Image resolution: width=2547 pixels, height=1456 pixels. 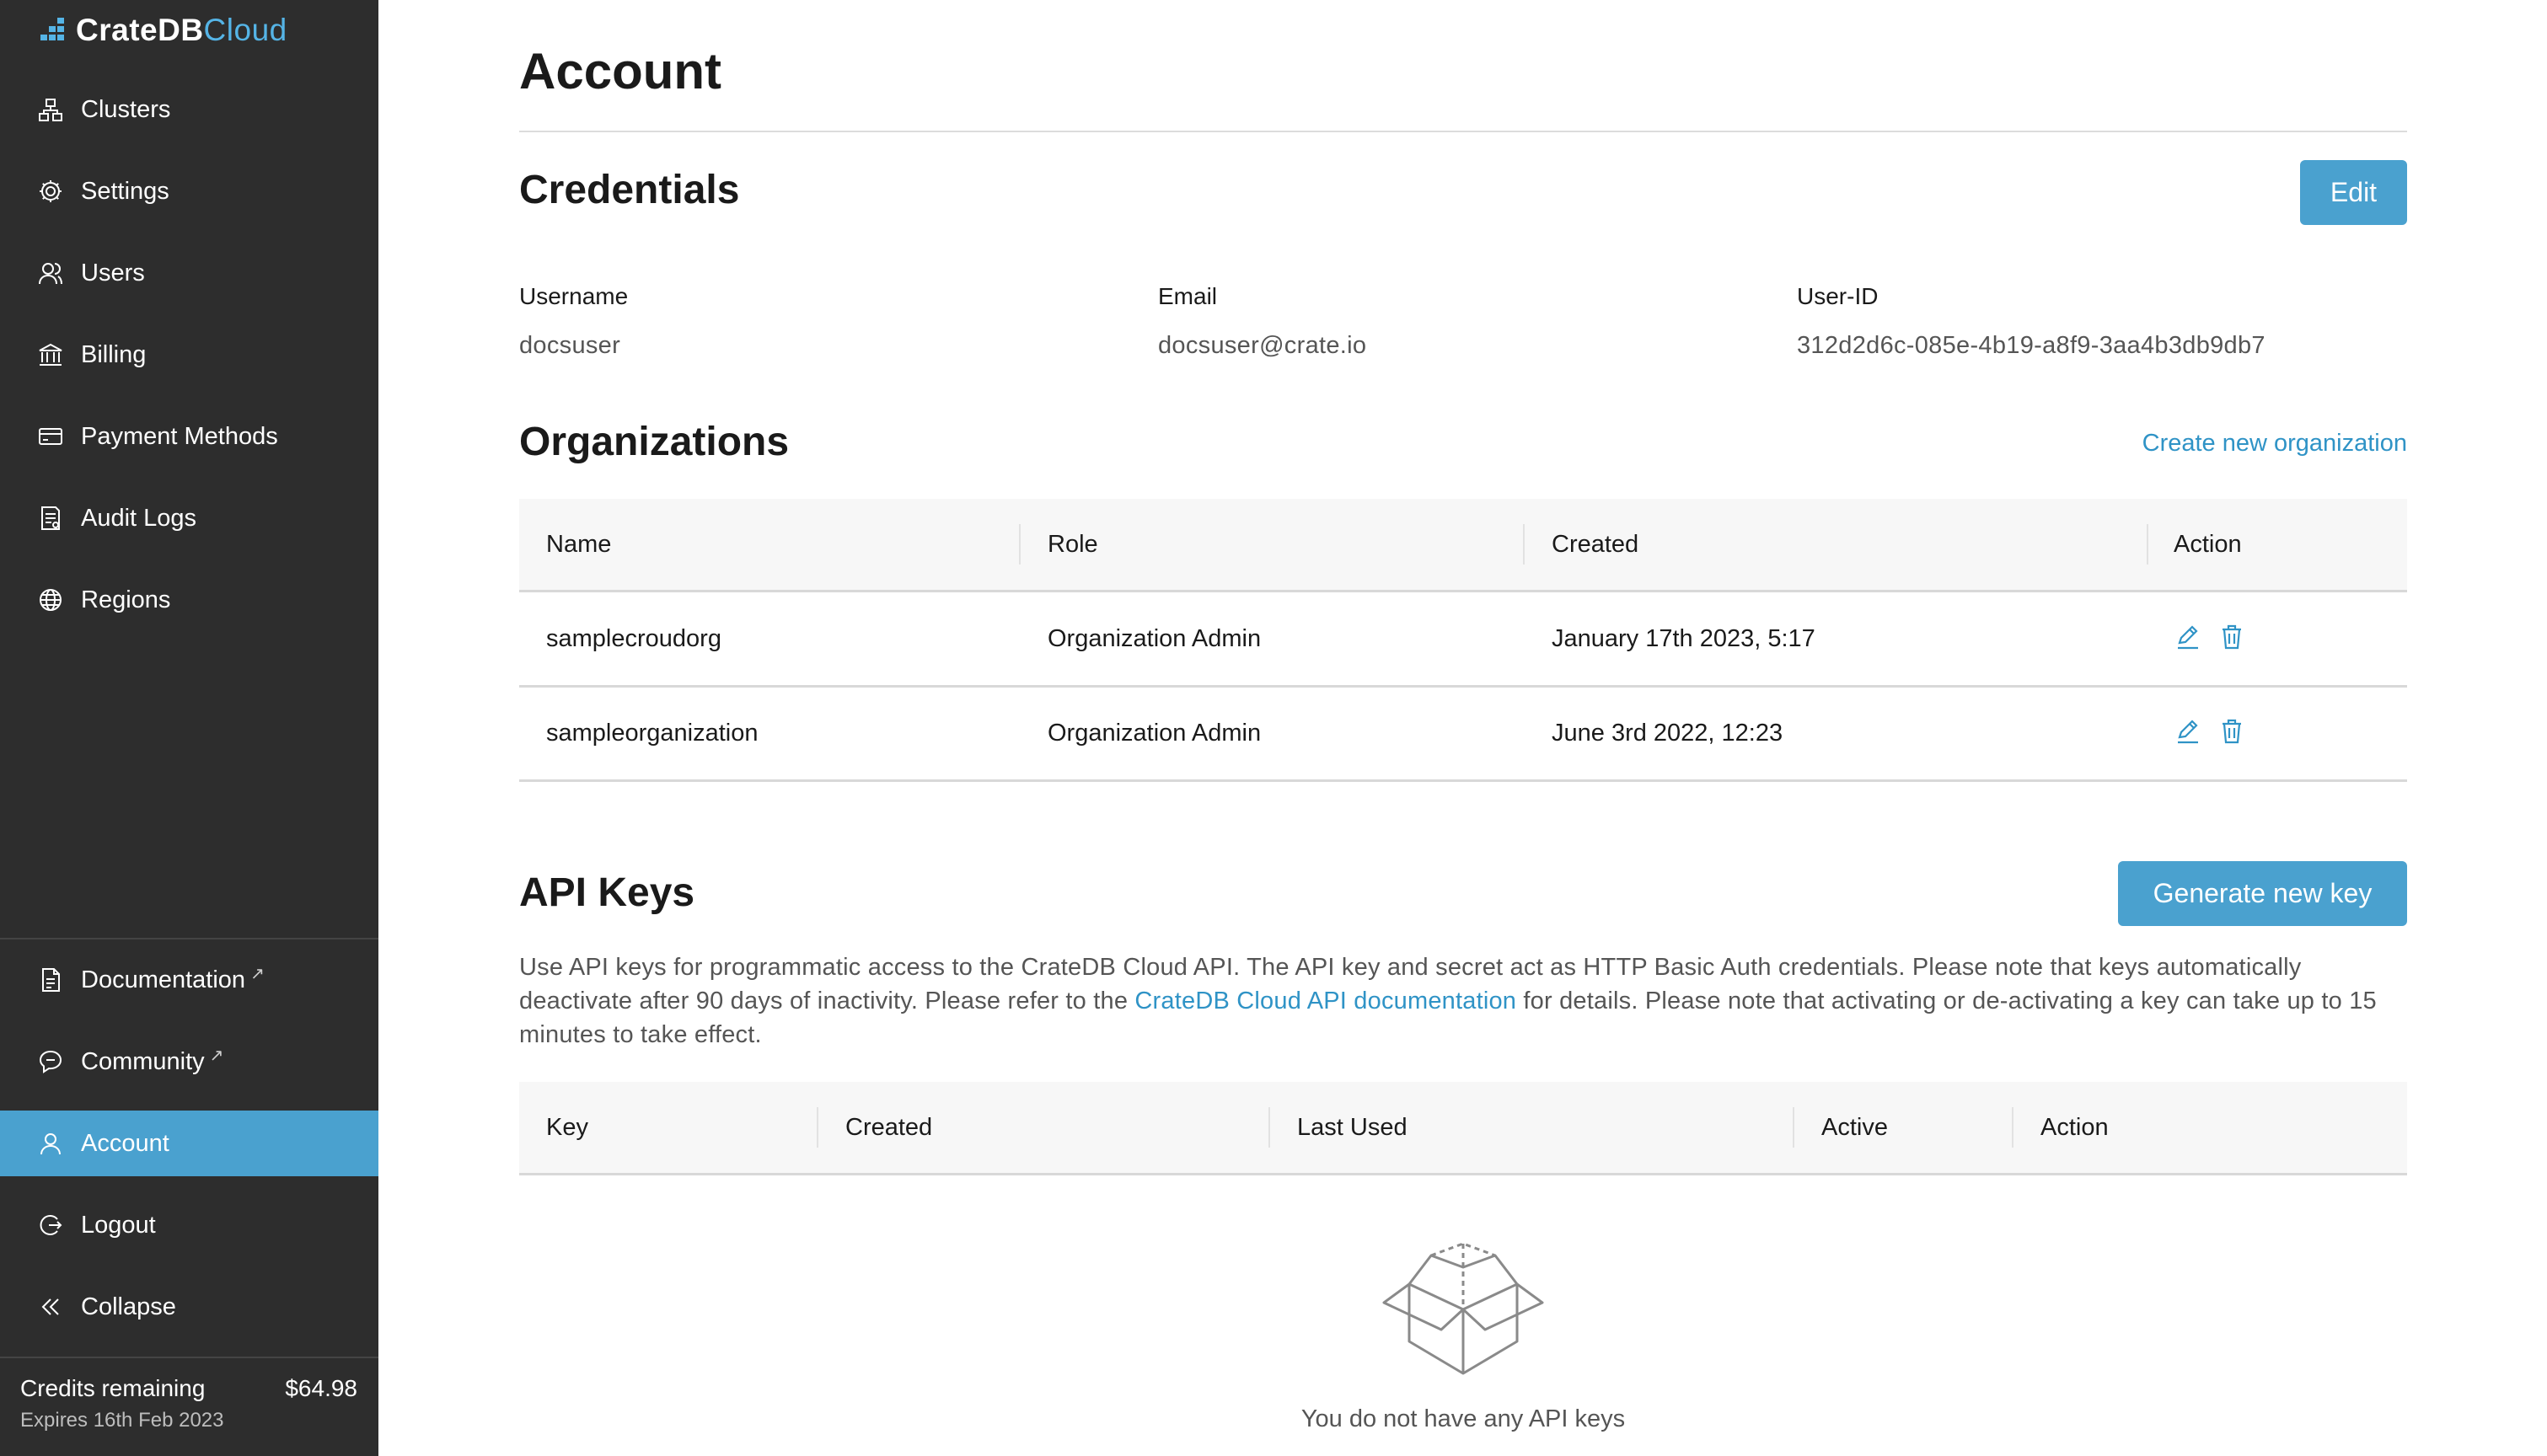 What do you see at coordinates (50, 354) in the screenshot?
I see `bank-icon` at bounding box center [50, 354].